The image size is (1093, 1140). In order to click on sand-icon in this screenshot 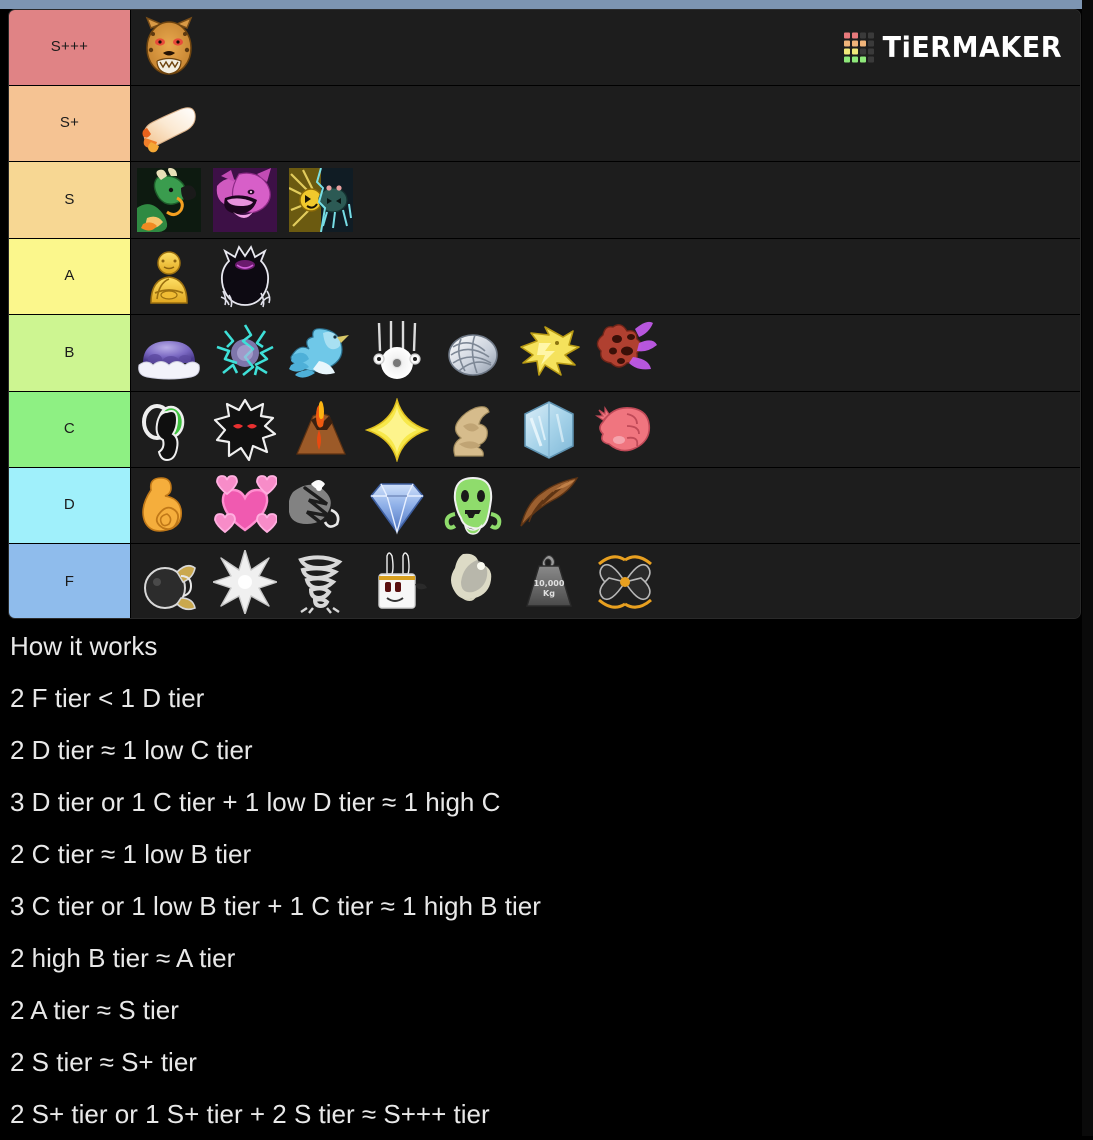, I will do `click(473, 429)`.